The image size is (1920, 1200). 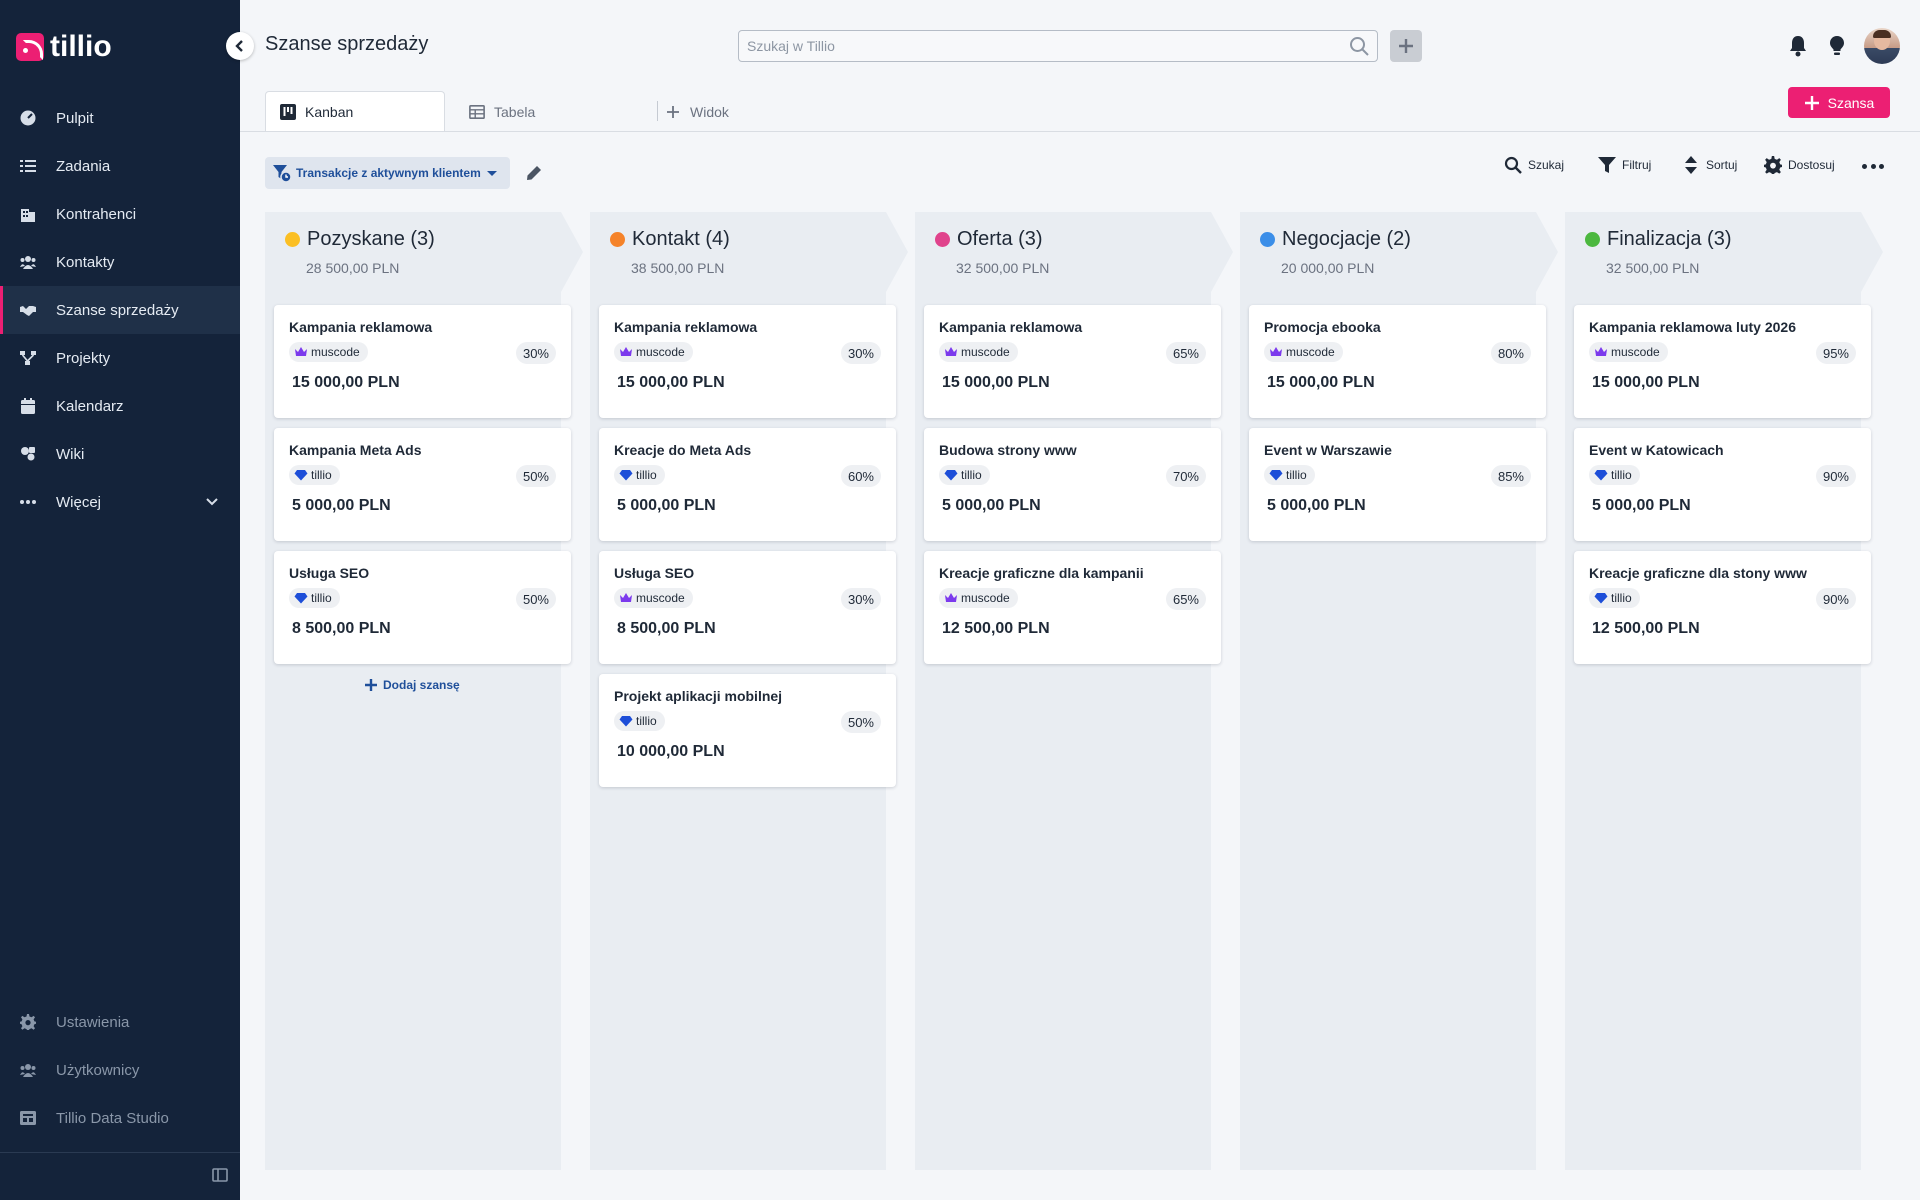 I want to click on user-avatar, so click(x=1882, y=46).